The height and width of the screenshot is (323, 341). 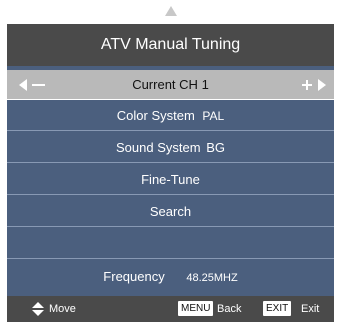 What do you see at coordinates (171, 11) in the screenshot?
I see `scroll-up-icon` at bounding box center [171, 11].